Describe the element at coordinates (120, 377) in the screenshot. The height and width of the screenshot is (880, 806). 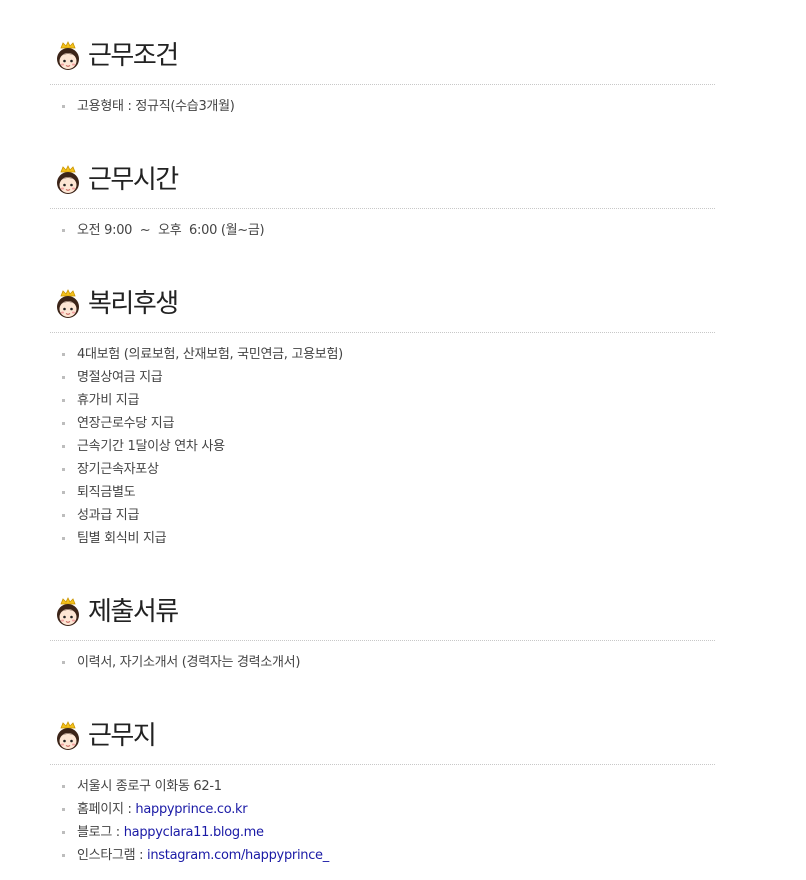
I see `item-text: 명절상여금 지급` at that location.